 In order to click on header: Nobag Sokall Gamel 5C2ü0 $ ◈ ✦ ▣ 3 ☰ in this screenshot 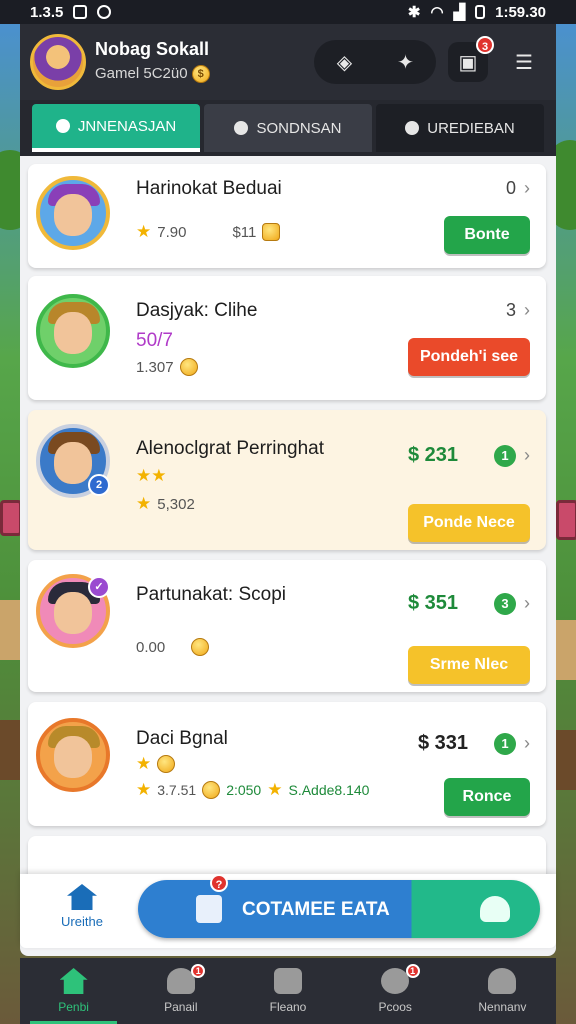, I will do `click(288, 62)`.